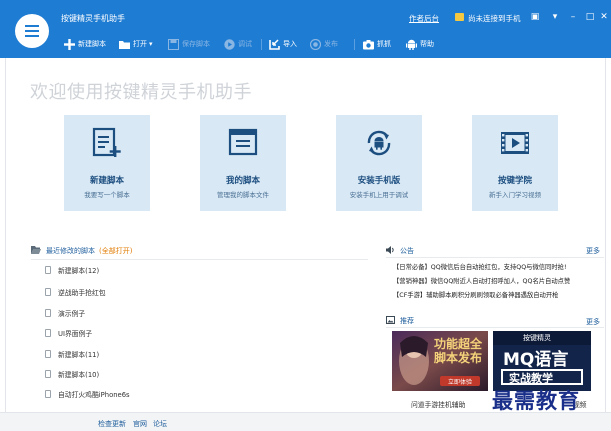 The width and height of the screenshot is (611, 431). What do you see at coordinates (107, 163) in the screenshot?
I see `new-script-card: 新建脚本 我要写一个脚本` at bounding box center [107, 163].